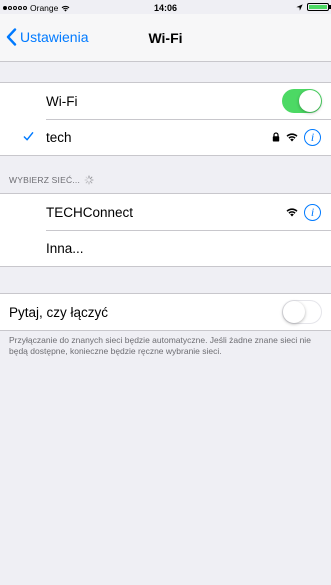 This screenshot has width=331, height=585. I want to click on connected-network-name: tech, so click(59, 137).